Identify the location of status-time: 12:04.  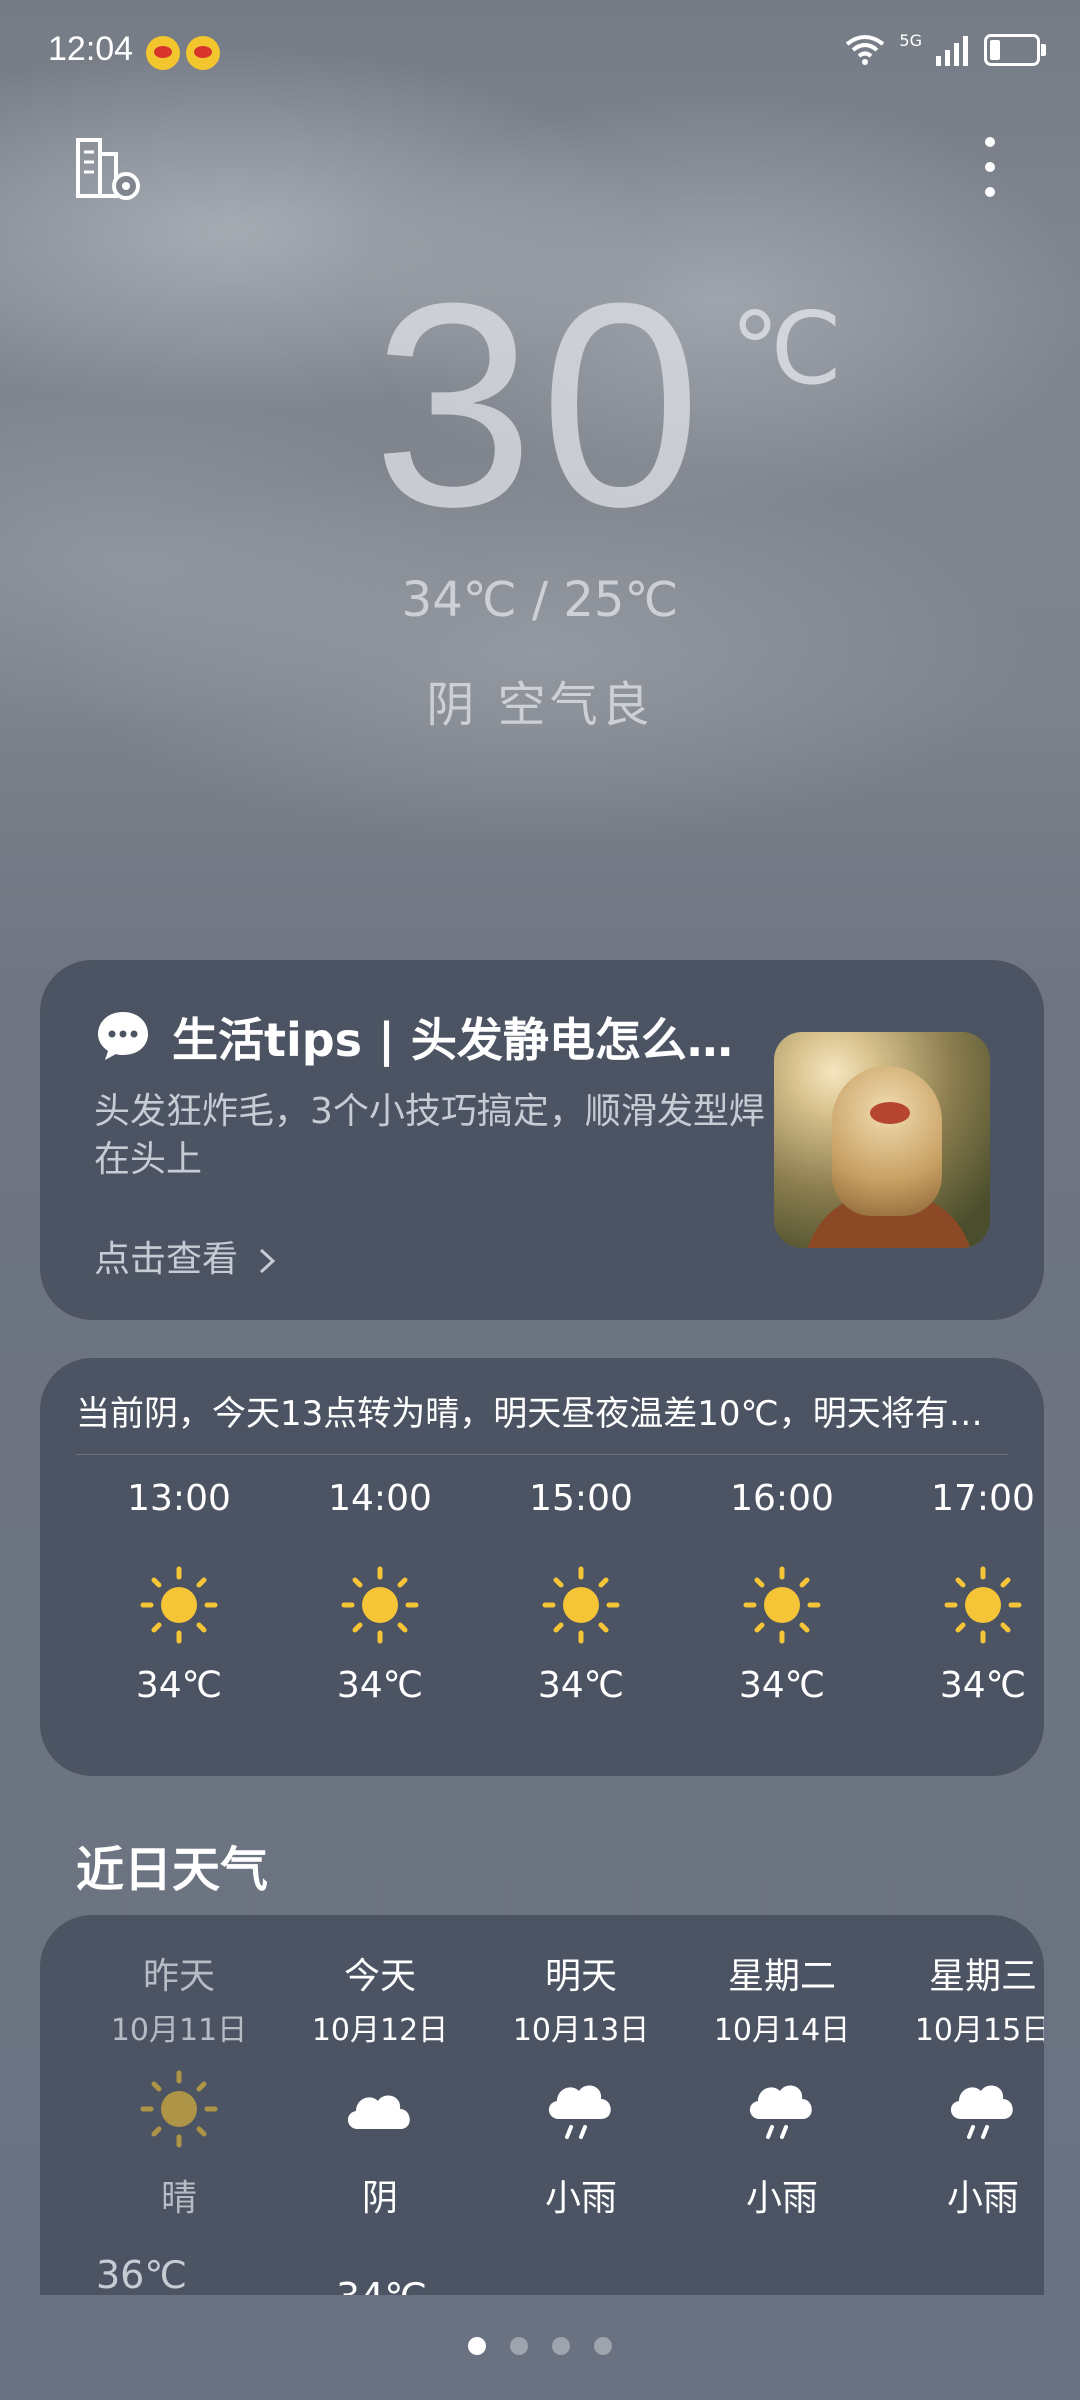
(91, 49).